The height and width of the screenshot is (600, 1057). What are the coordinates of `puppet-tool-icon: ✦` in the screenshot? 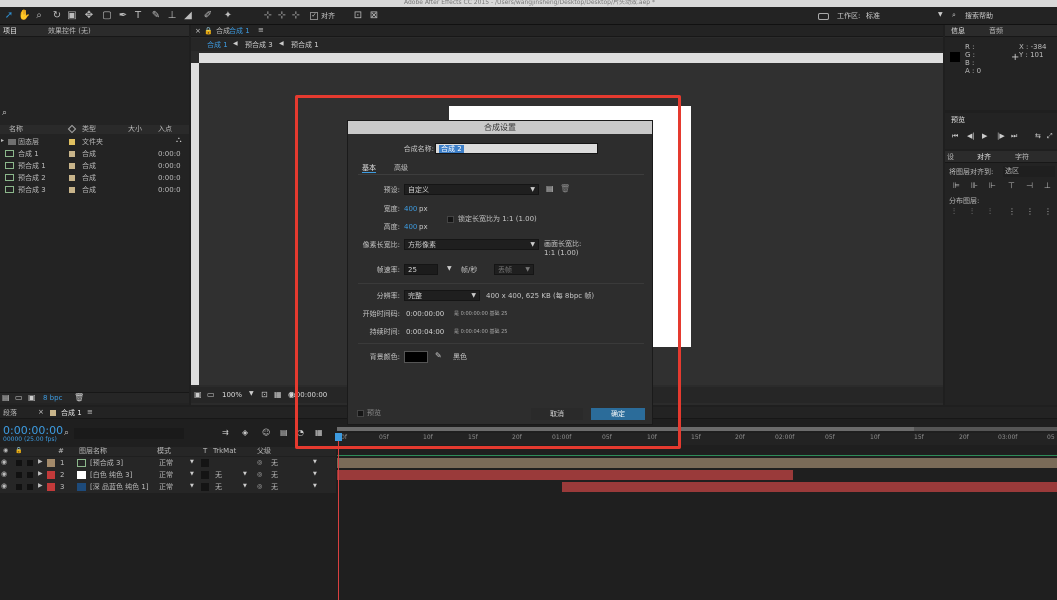 It's located at (228, 16).